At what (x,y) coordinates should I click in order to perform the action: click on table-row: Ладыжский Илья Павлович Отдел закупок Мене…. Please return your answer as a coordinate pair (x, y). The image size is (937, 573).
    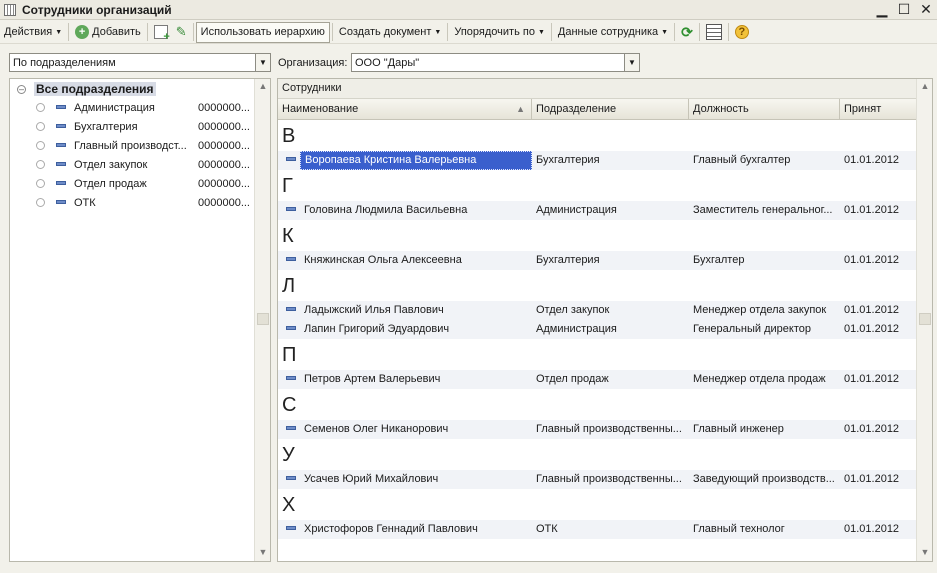
    Looking at the image, I should click on (597, 310).